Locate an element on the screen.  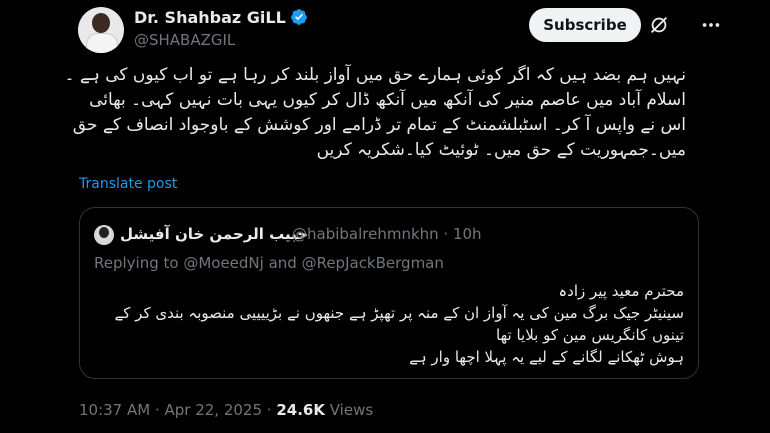
subscribe-button: Subscribe is located at coordinates (585, 25).